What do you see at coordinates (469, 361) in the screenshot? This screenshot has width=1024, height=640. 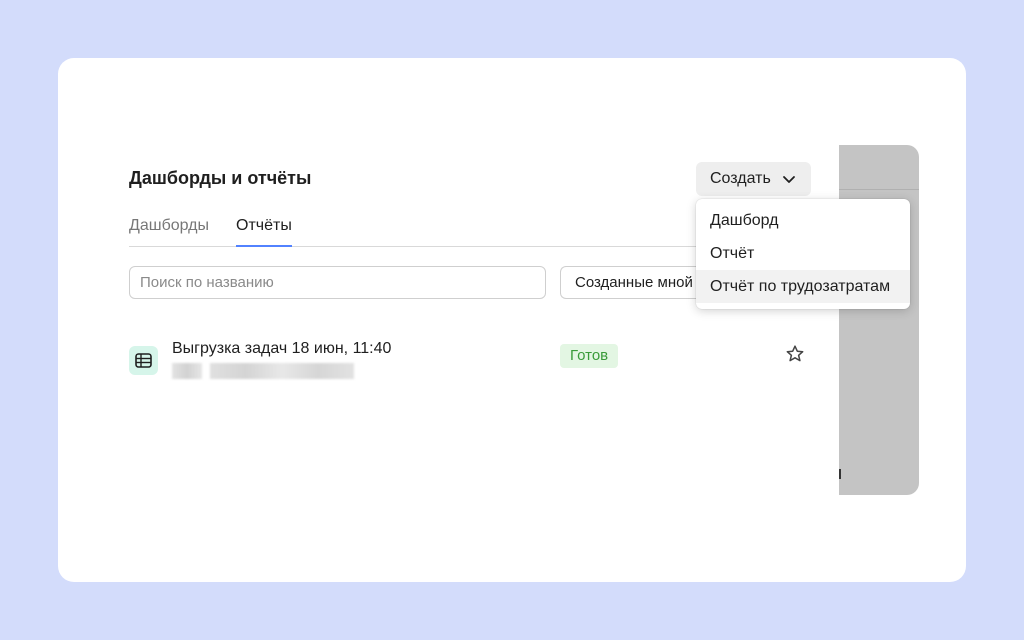 I see `report-row: Выгрузка задач 18 июн, 11:40 Готов` at bounding box center [469, 361].